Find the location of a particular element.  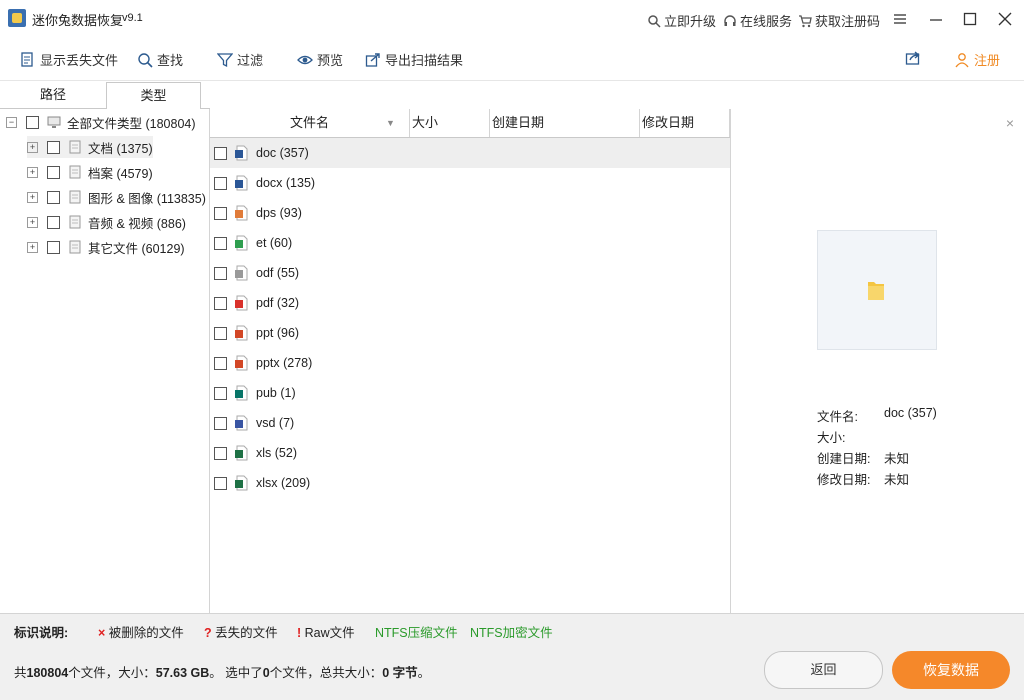

row-filename: vsd (7) is located at coordinates (275, 423).